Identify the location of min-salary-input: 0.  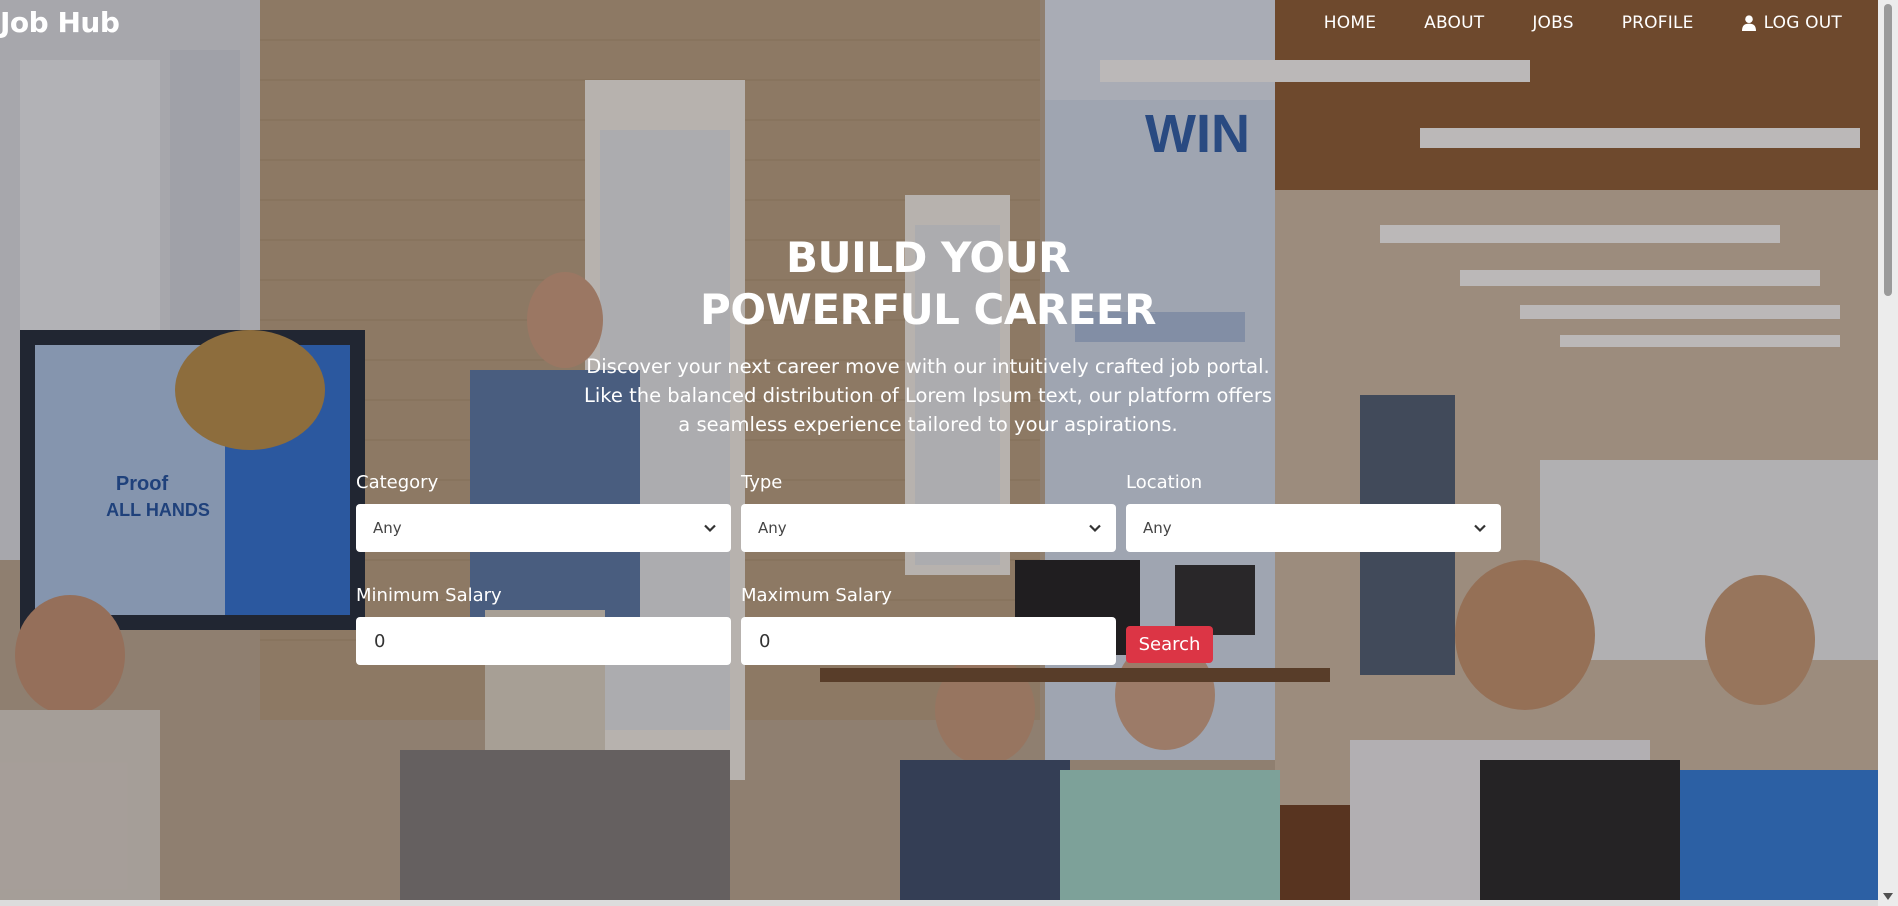
(543, 641).